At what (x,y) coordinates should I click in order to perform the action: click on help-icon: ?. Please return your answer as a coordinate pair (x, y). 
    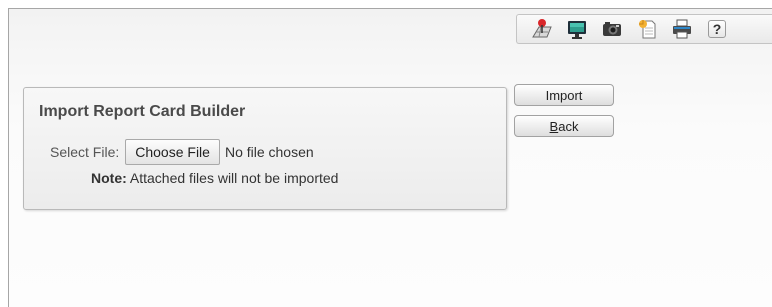
    Looking at the image, I should click on (717, 29).